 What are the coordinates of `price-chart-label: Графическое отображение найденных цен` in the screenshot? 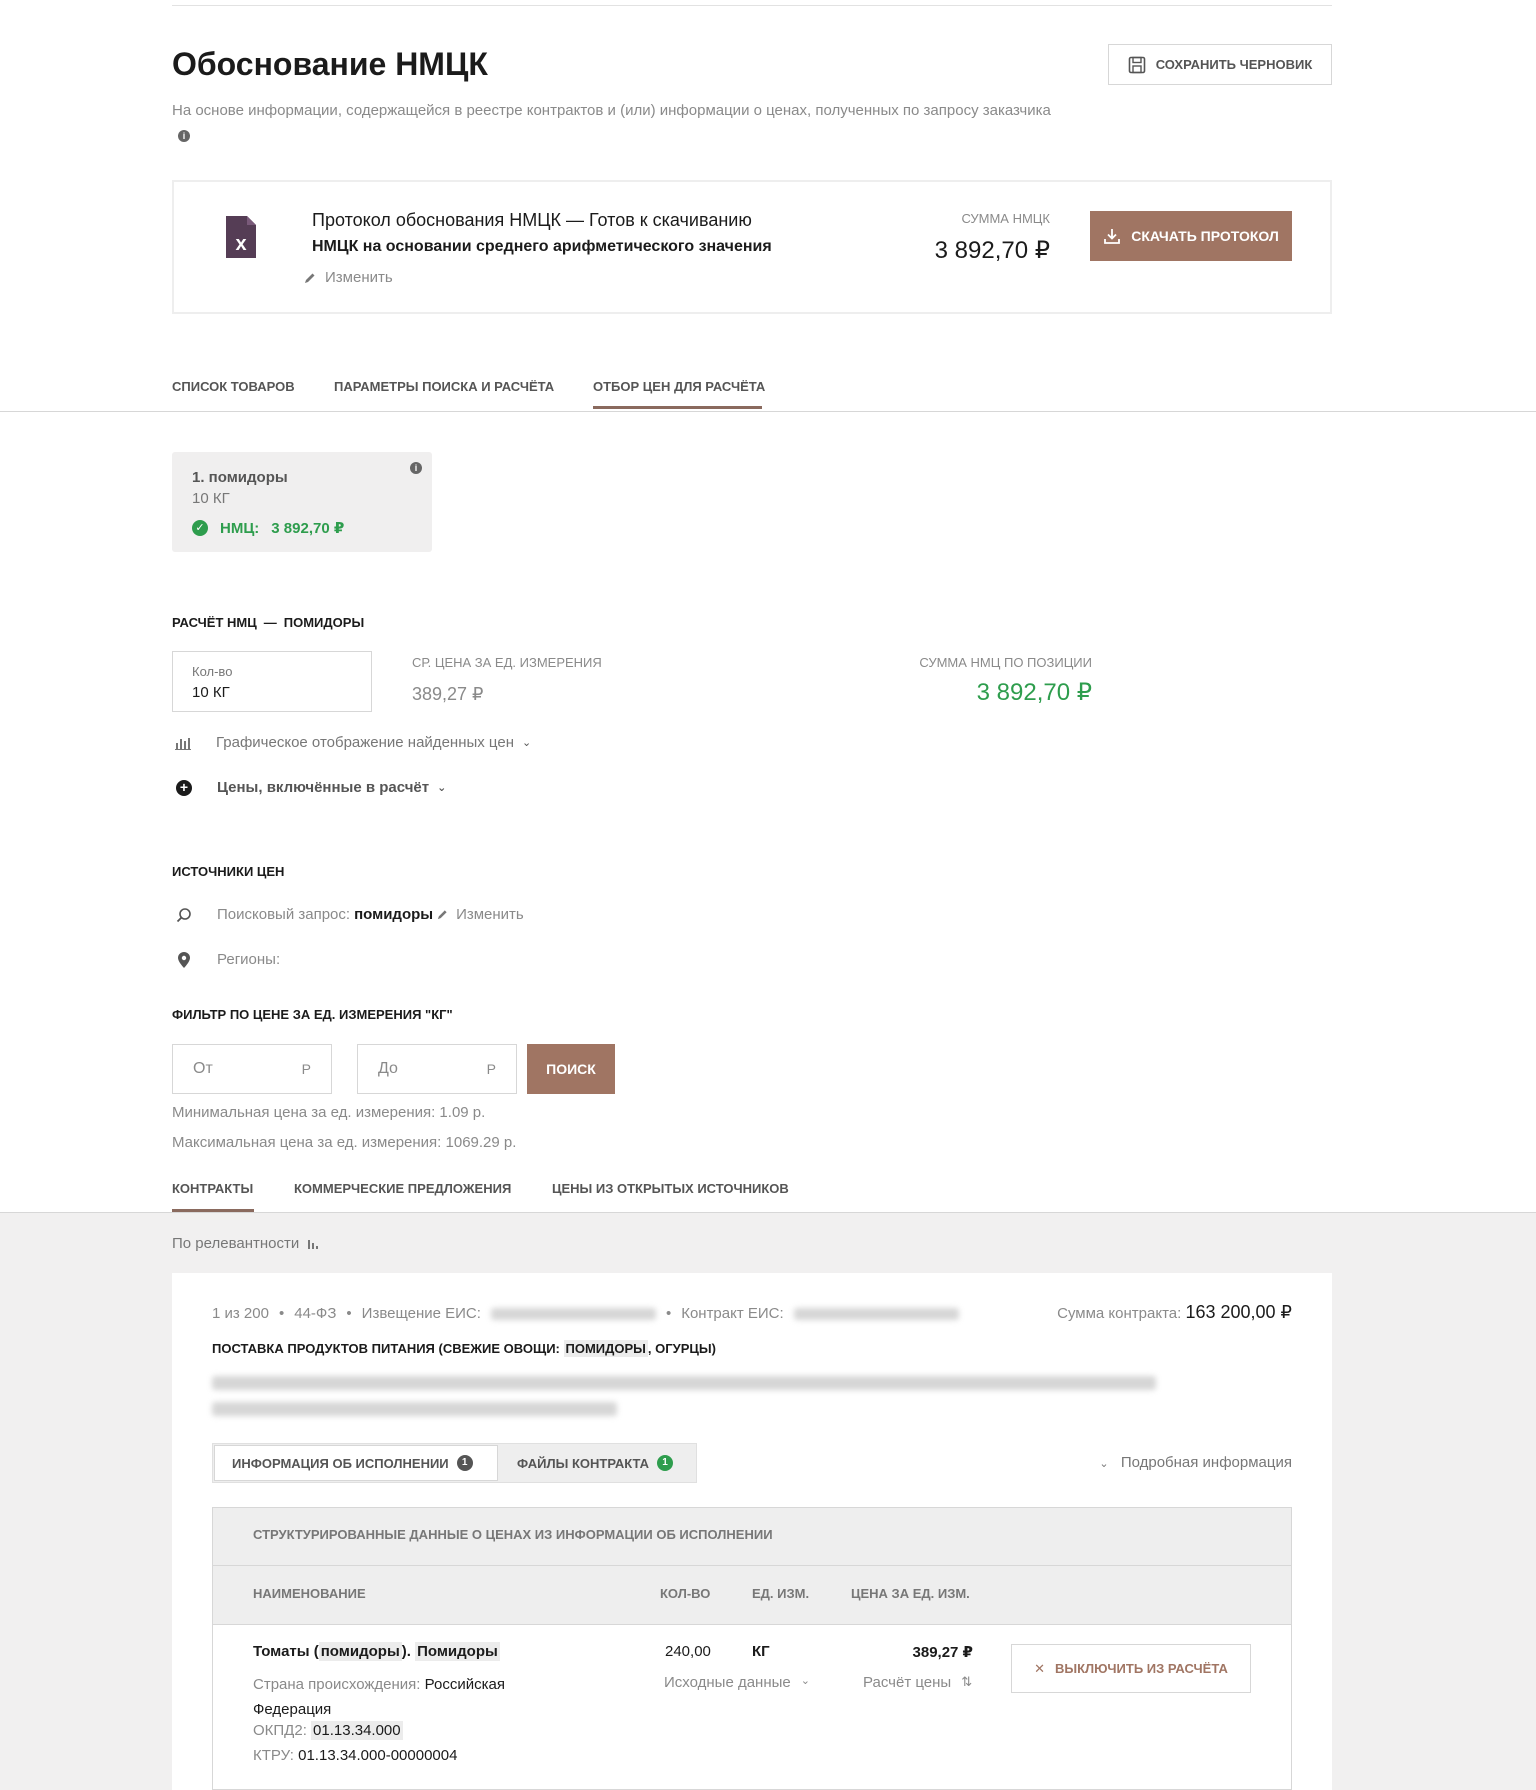 It's located at (365, 742).